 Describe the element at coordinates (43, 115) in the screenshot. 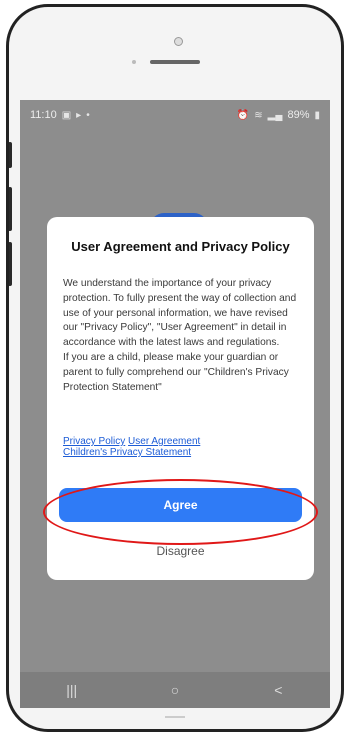

I see `status-time: 11:10` at that location.